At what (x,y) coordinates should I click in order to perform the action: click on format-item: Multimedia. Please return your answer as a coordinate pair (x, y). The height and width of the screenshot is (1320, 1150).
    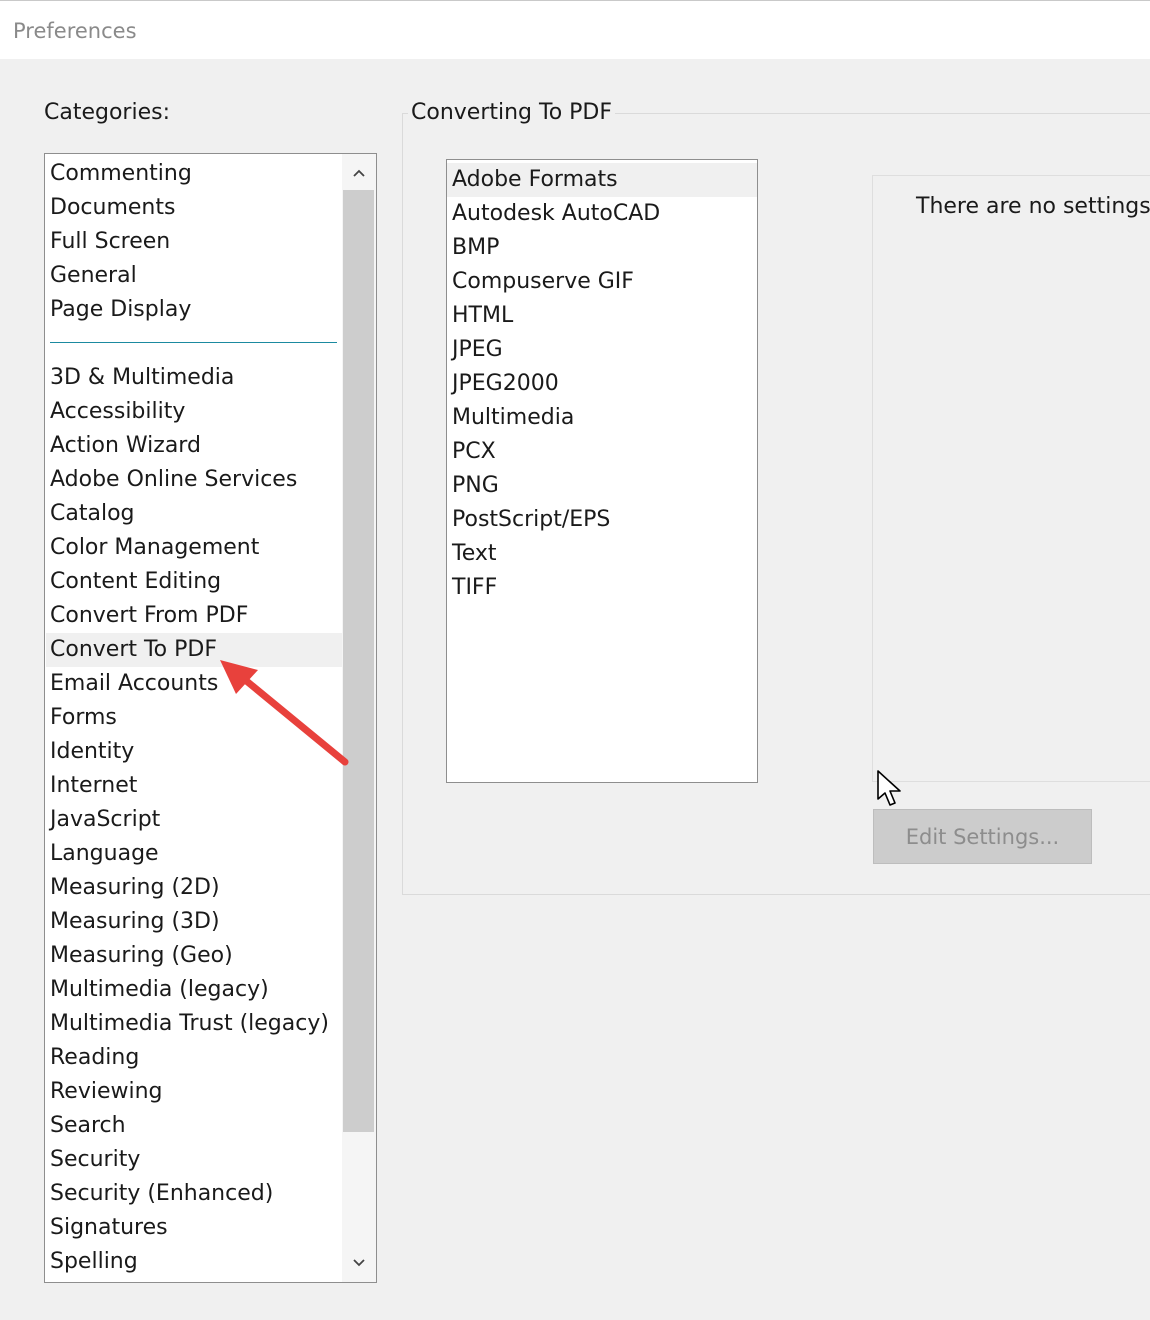
    Looking at the image, I should click on (602, 418).